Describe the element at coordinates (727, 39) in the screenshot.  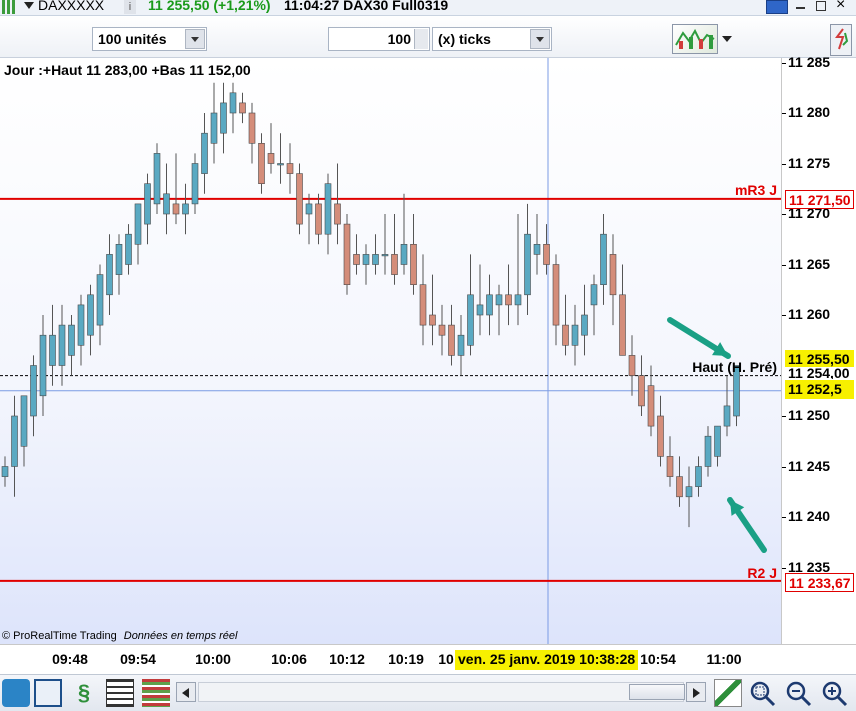
I see `chart-style-dropdown` at that location.